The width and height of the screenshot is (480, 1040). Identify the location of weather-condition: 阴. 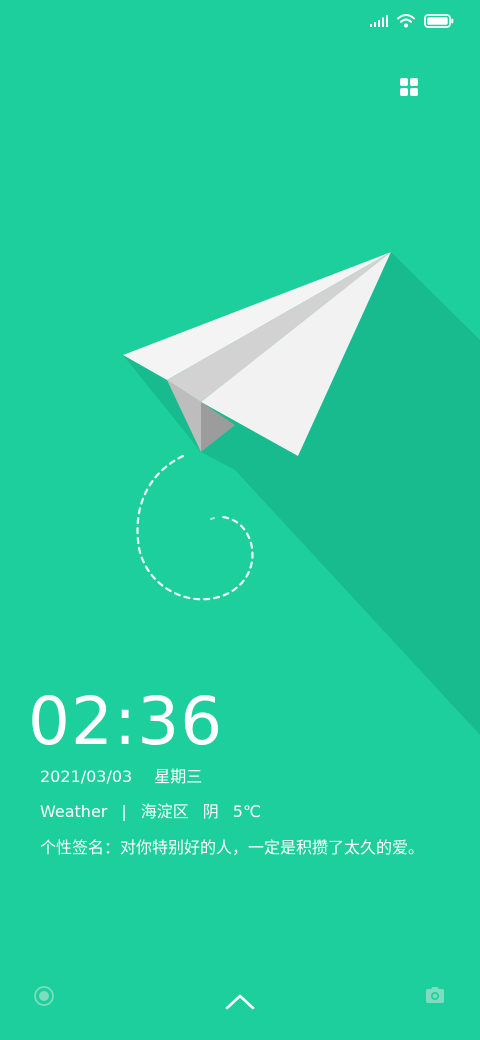
(210, 811).